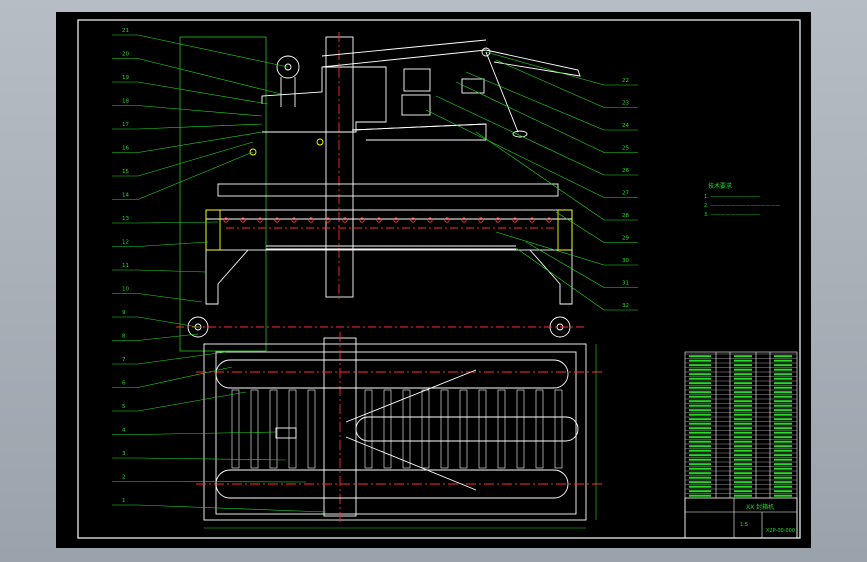  Describe the element at coordinates (625, 193) in the screenshot. I see `callouts-right: 22 23 24 25 26 27 28 29 30 31 32` at that location.